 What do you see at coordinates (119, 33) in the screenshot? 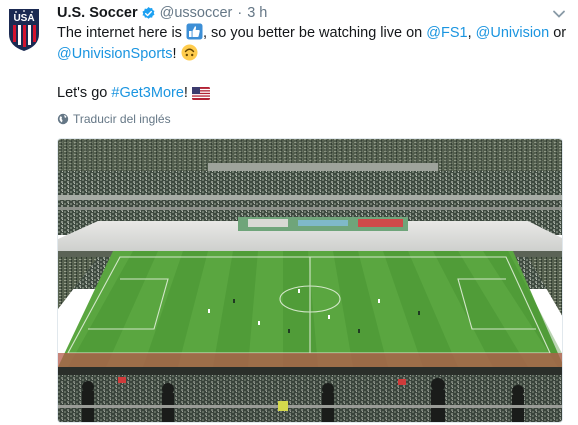
I see `text-segment: The internet here is` at bounding box center [119, 33].